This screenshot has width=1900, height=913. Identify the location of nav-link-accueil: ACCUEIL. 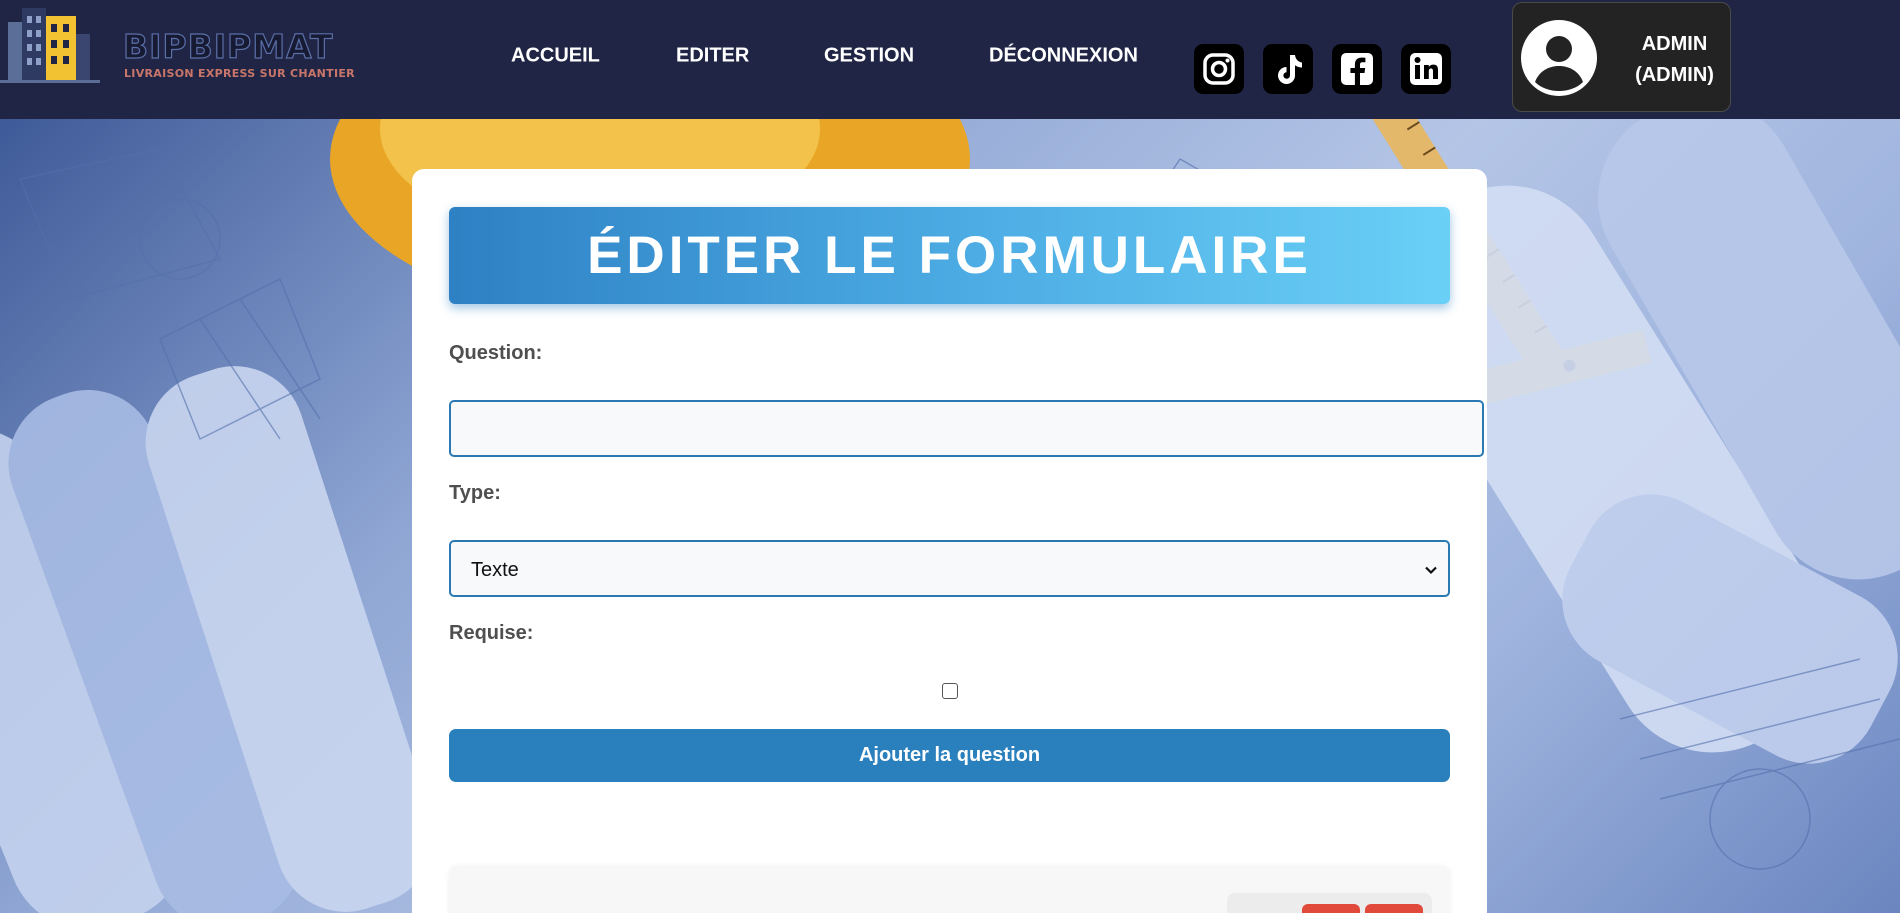
(555, 56).